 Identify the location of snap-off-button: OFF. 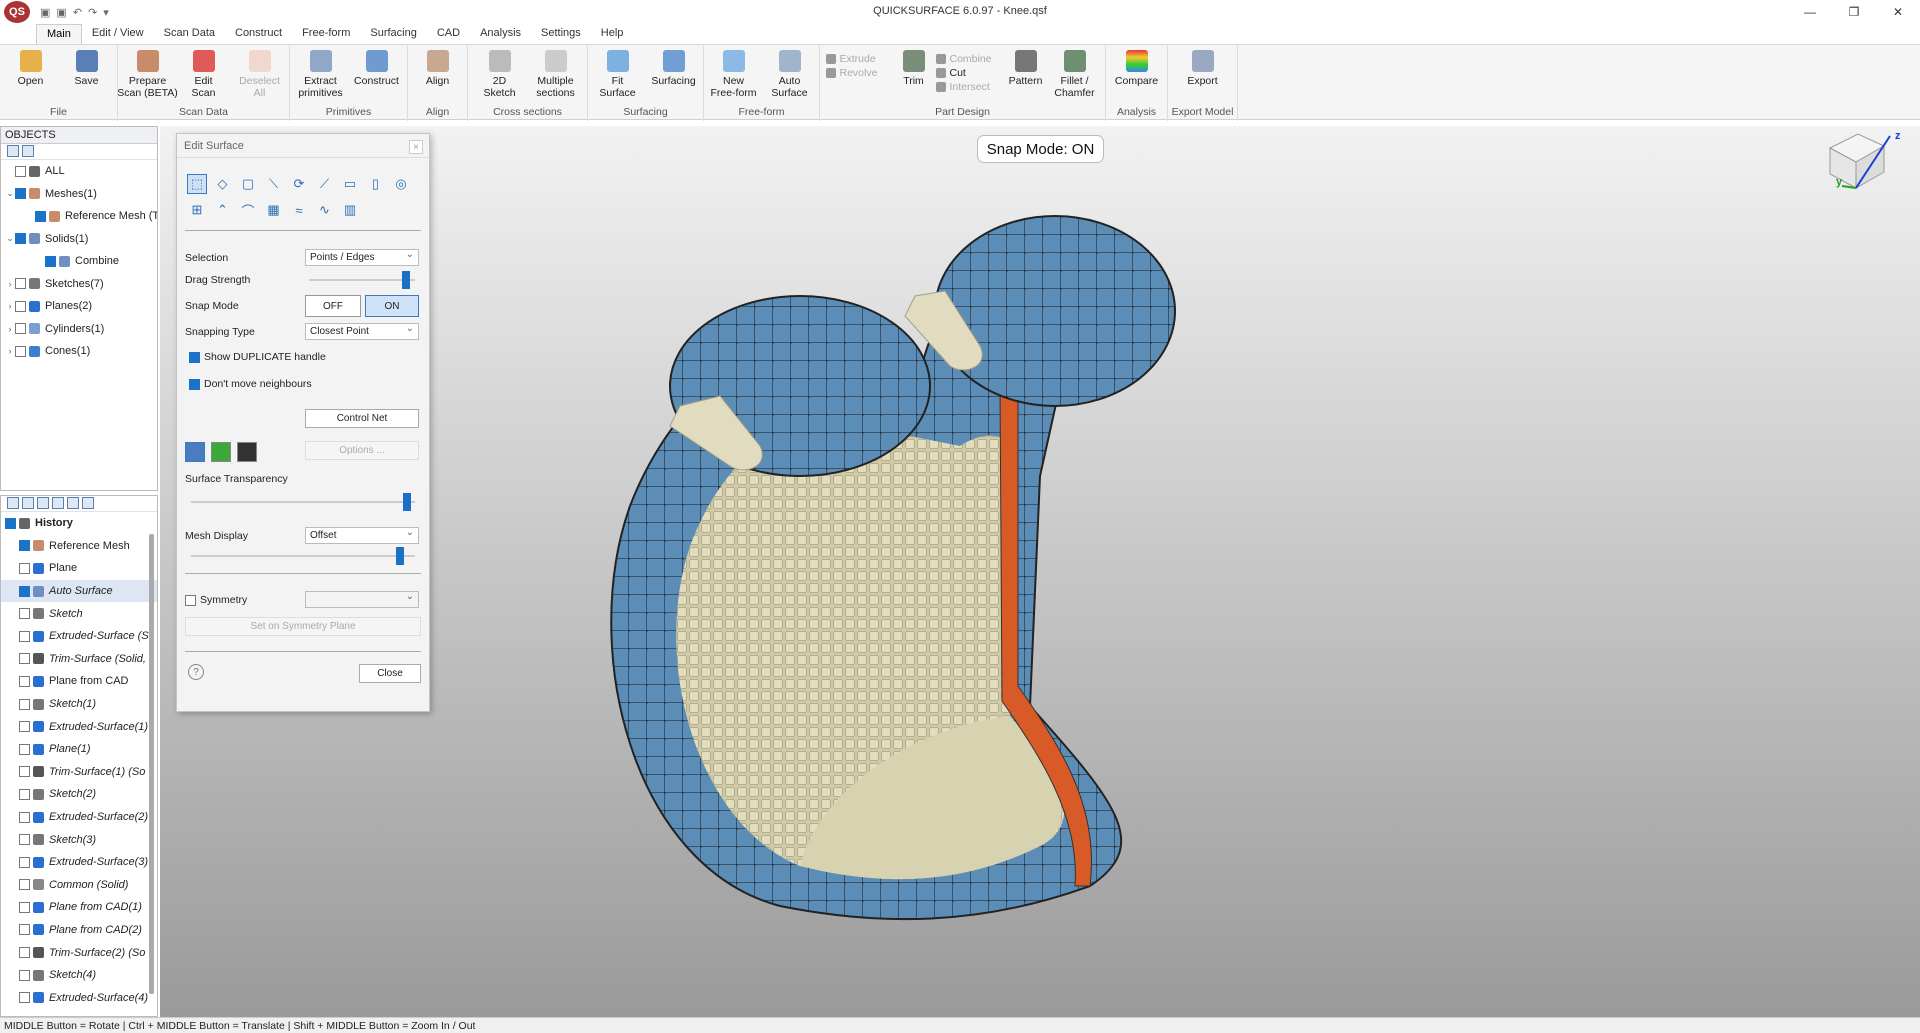
(333, 306).